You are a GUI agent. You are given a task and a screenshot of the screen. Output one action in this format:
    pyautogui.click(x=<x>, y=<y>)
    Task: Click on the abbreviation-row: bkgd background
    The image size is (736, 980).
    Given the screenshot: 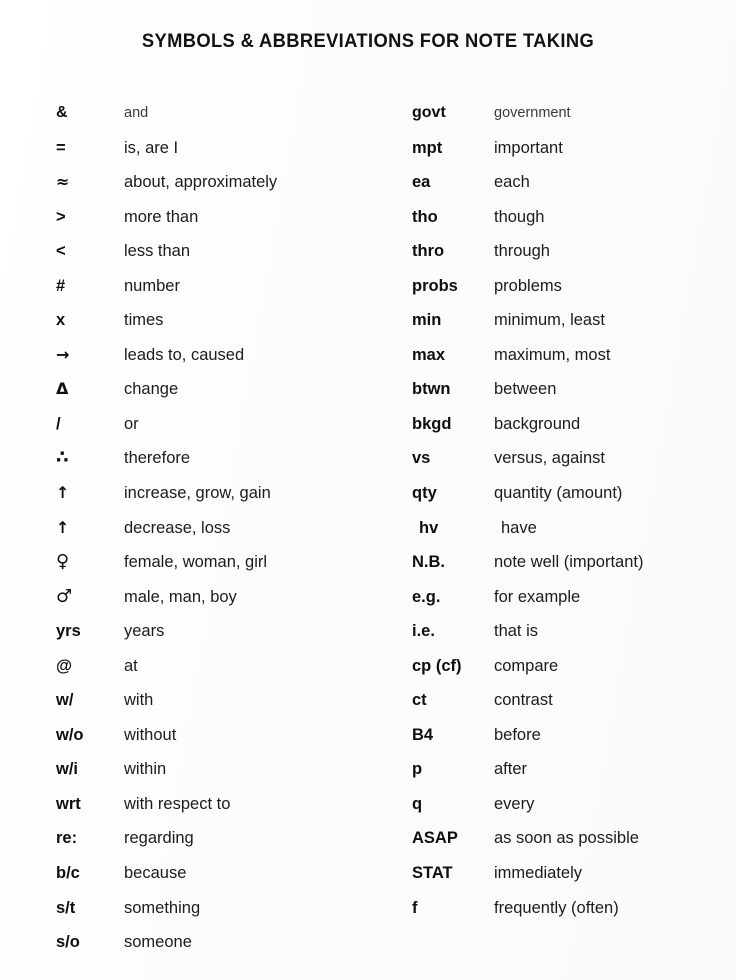 What is the action you would take?
    pyautogui.click(x=572, y=431)
    